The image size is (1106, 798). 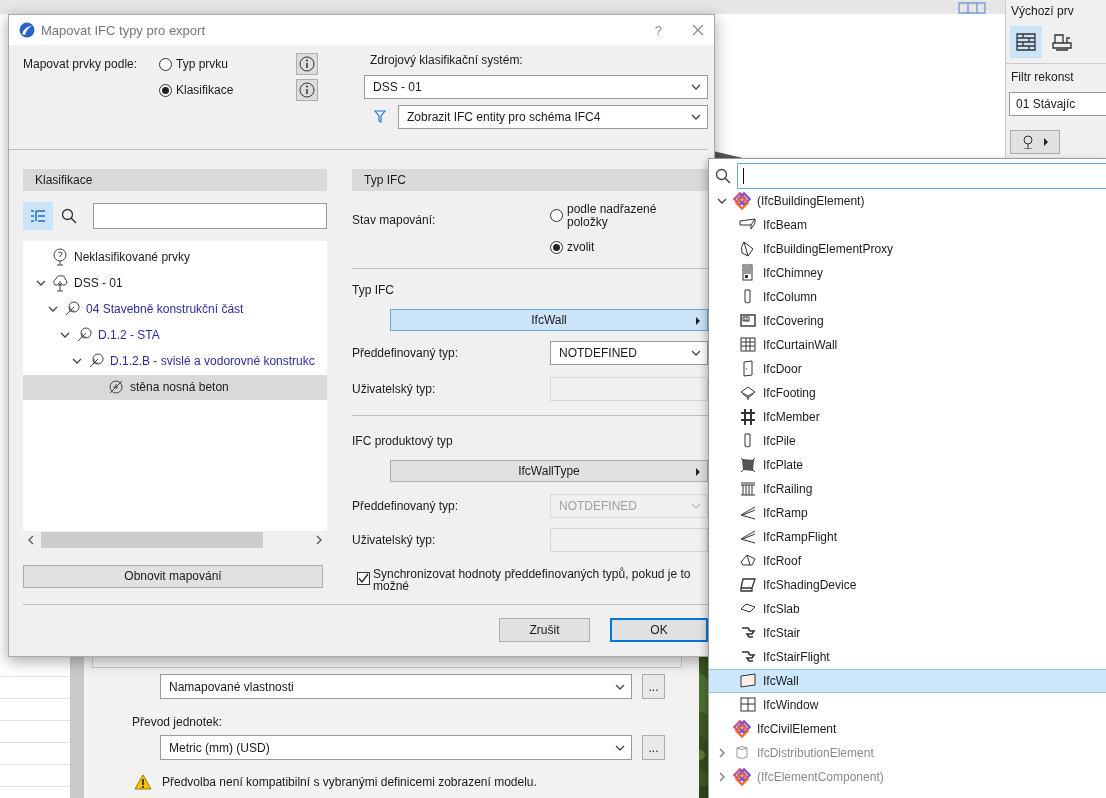 What do you see at coordinates (544, 630) in the screenshot?
I see `dialog-button: Zrušit` at bounding box center [544, 630].